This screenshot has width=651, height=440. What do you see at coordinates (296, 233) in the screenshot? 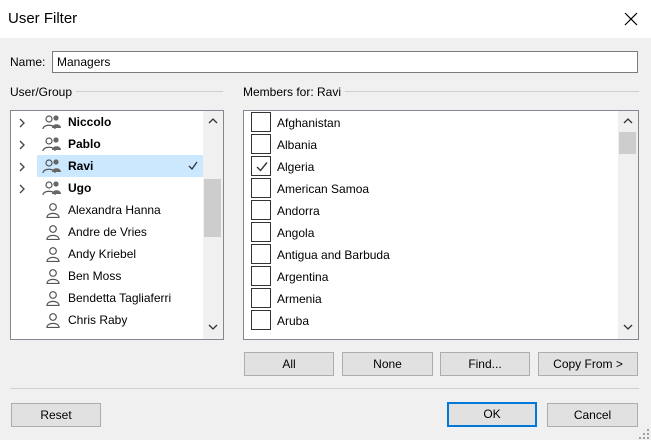
I see `member-label: Angola` at bounding box center [296, 233].